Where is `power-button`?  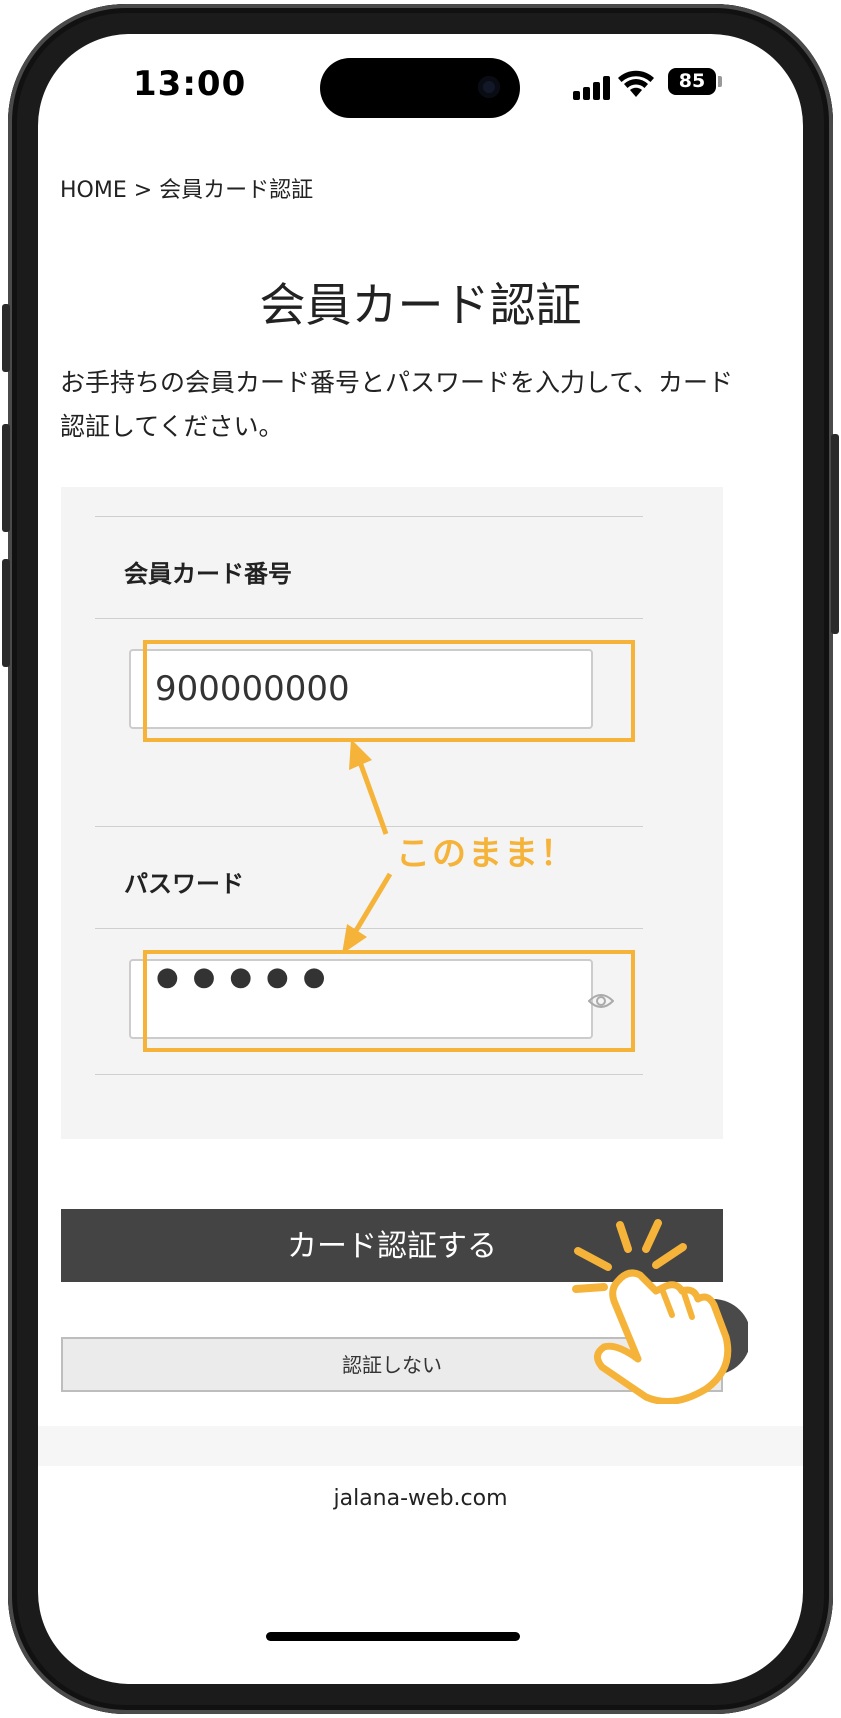 power-button is located at coordinates (835, 534).